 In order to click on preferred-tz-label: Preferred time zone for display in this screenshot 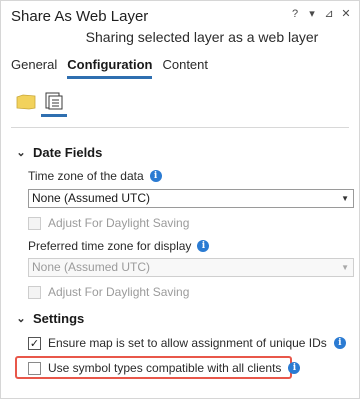, I will do `click(110, 246)`.